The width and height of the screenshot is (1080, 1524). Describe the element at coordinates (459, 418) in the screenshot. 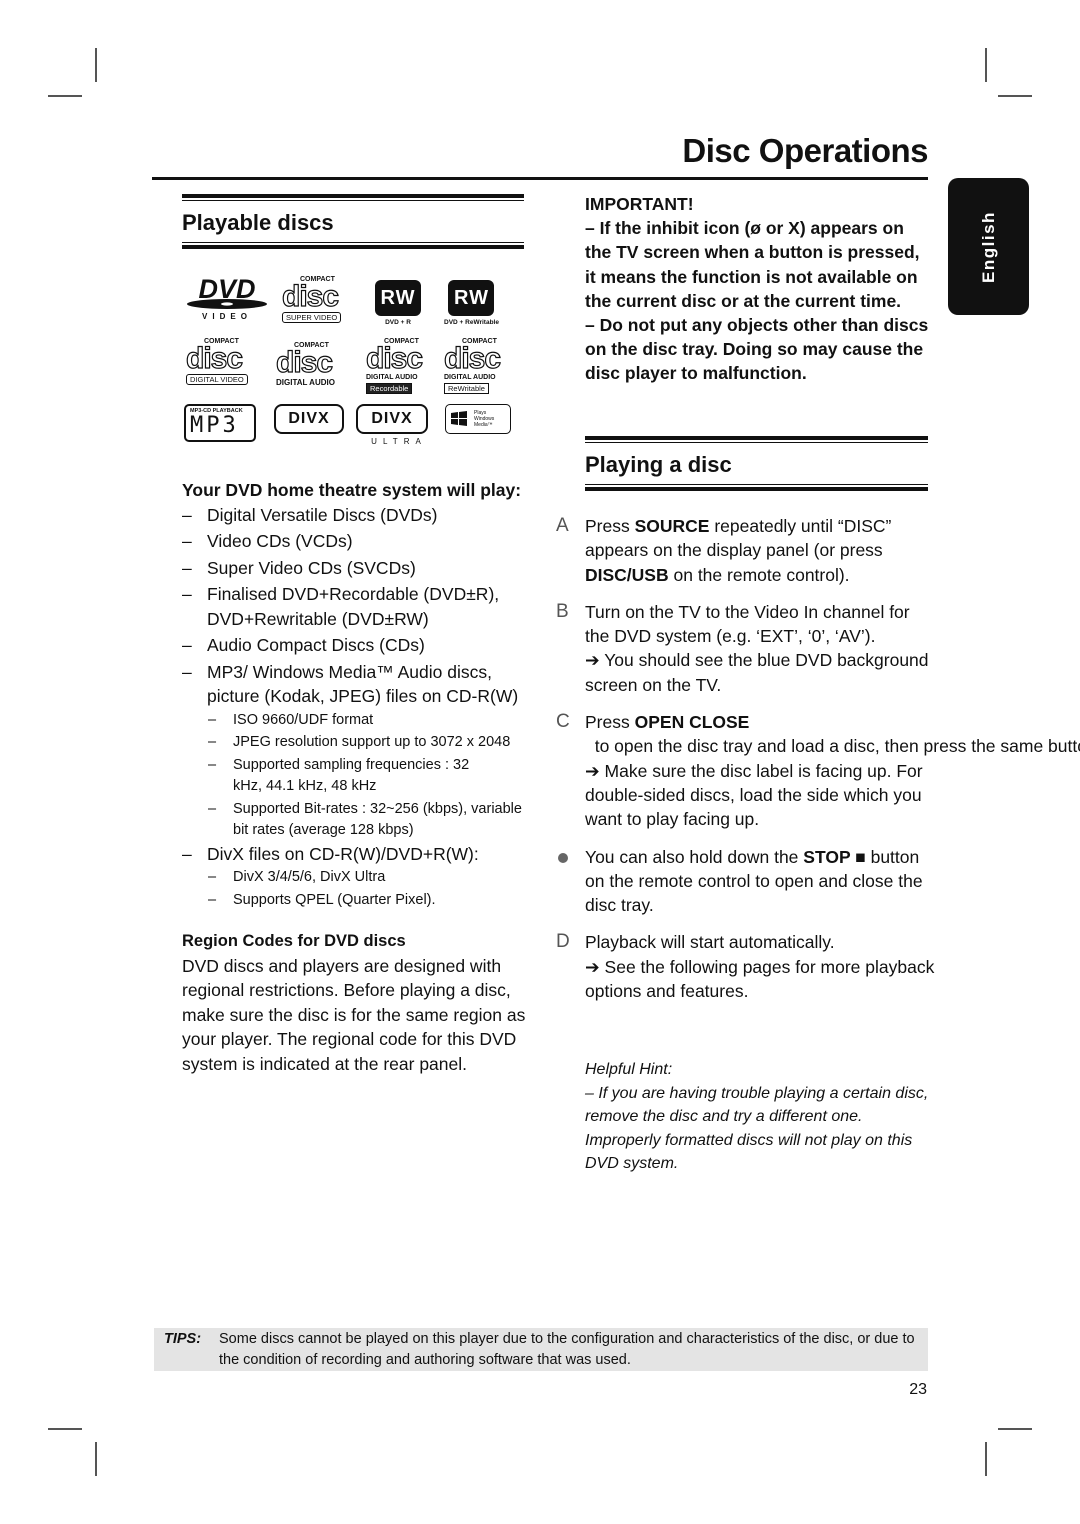

I see `windows-flag-icon` at that location.